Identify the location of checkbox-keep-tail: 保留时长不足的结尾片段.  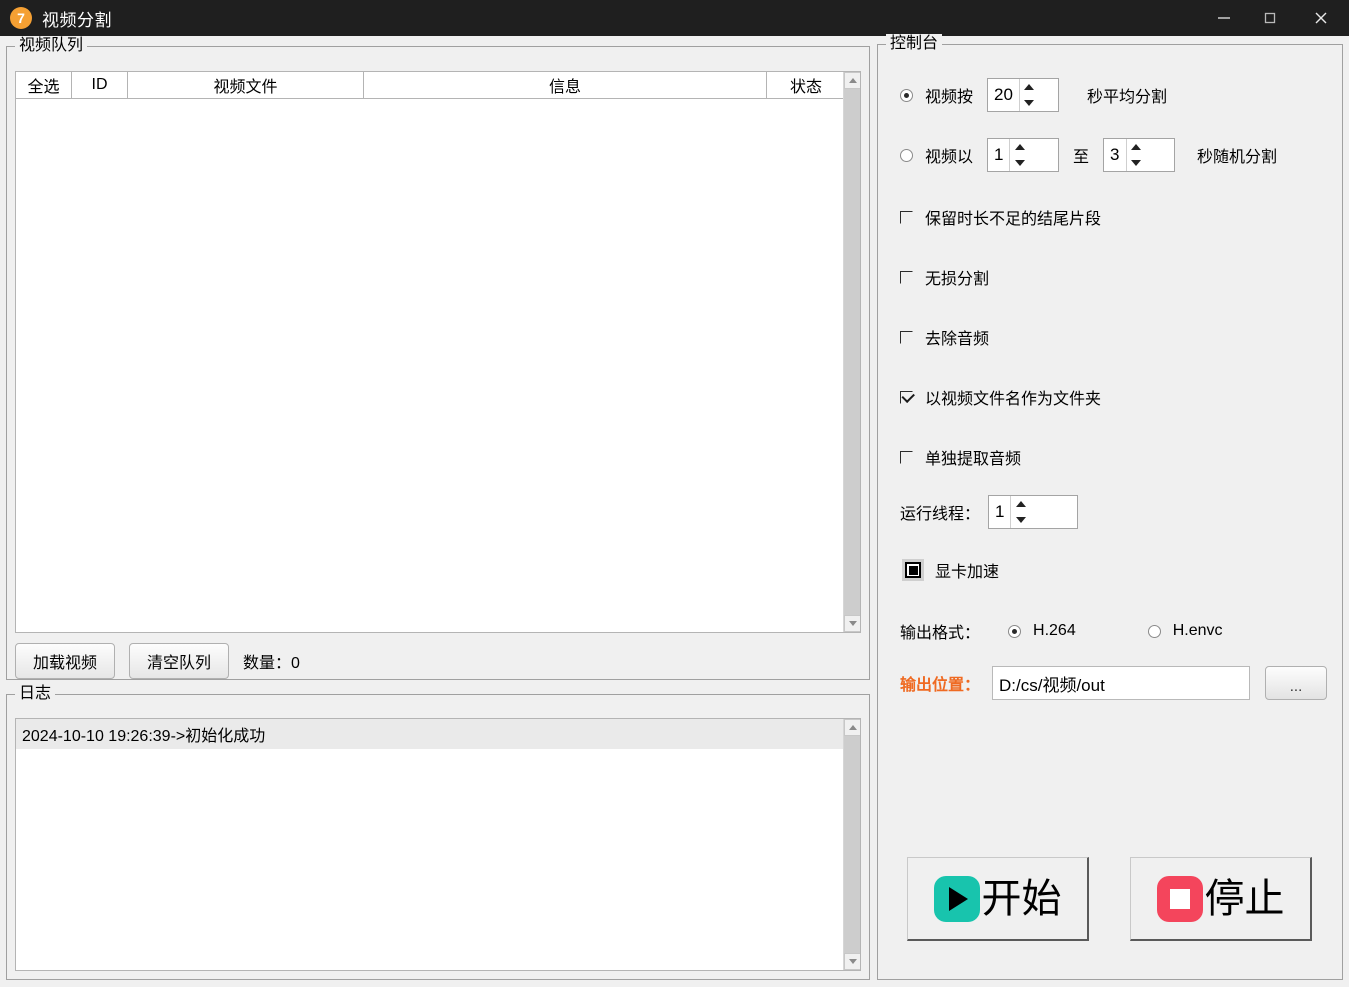
(1000, 217).